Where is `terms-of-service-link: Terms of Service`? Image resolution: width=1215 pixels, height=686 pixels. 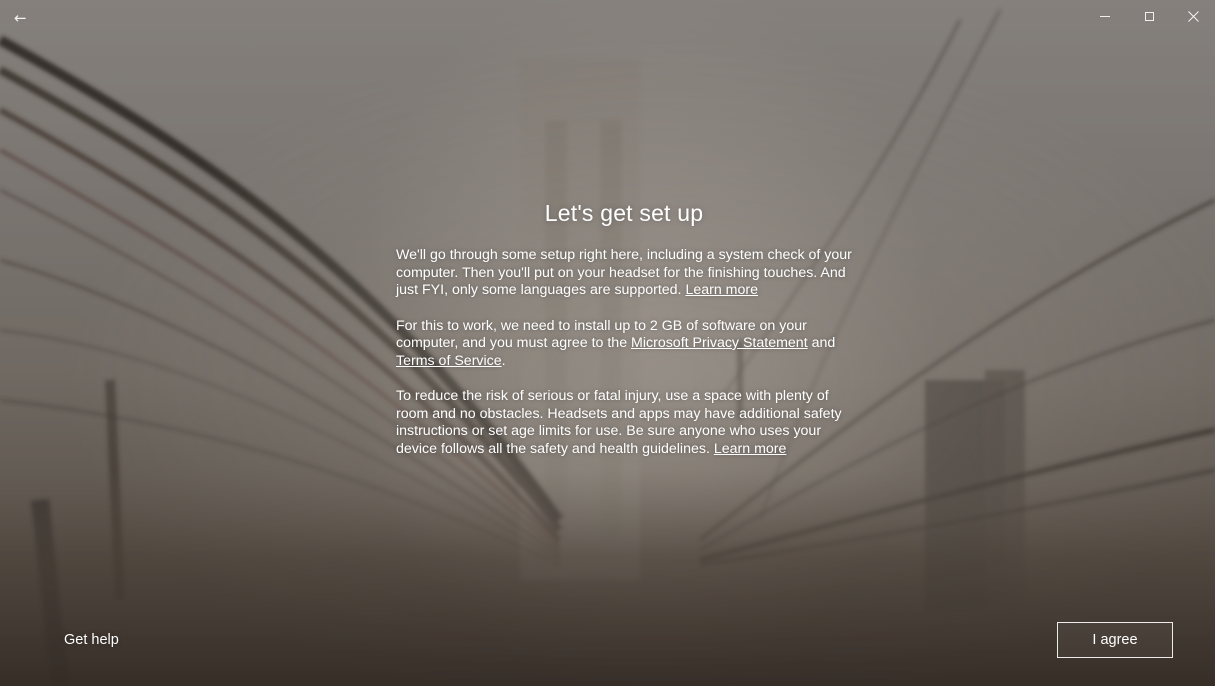
terms-of-service-link: Terms of Service is located at coordinates (449, 361).